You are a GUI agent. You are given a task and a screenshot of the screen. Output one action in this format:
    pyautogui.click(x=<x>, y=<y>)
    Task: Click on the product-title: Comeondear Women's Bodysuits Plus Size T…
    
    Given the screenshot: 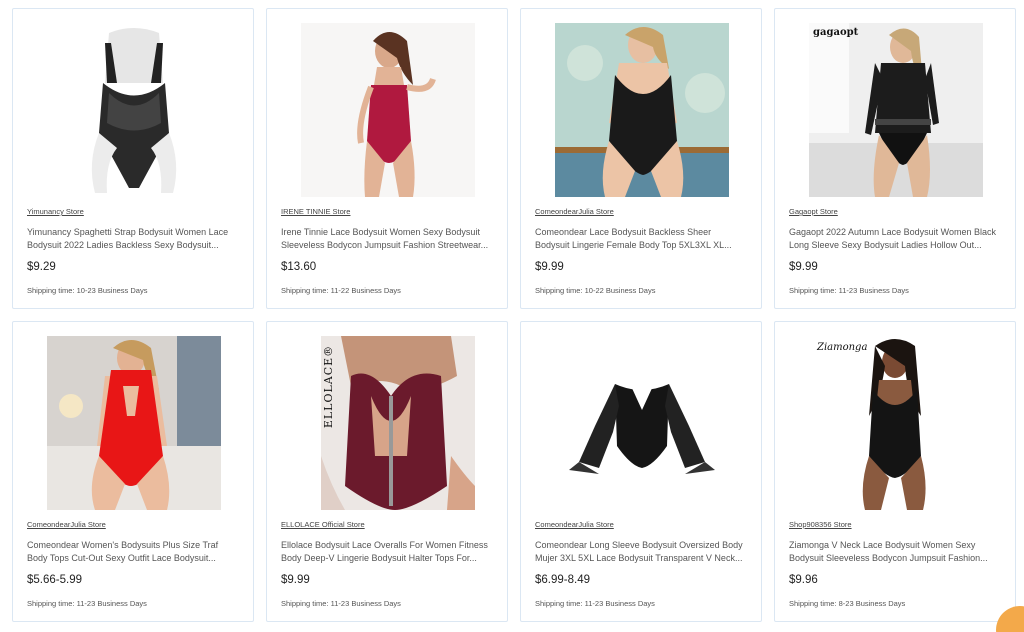 What is the action you would take?
    pyautogui.click(x=133, y=552)
    